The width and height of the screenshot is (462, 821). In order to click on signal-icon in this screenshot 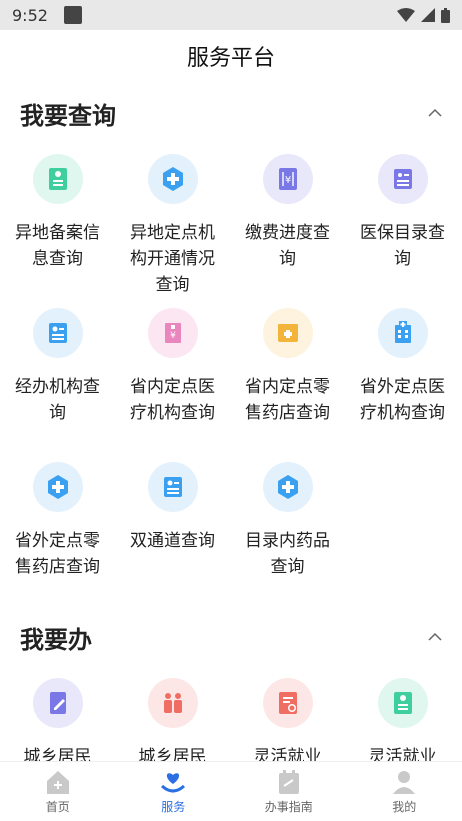, I will do `click(428, 15)`.